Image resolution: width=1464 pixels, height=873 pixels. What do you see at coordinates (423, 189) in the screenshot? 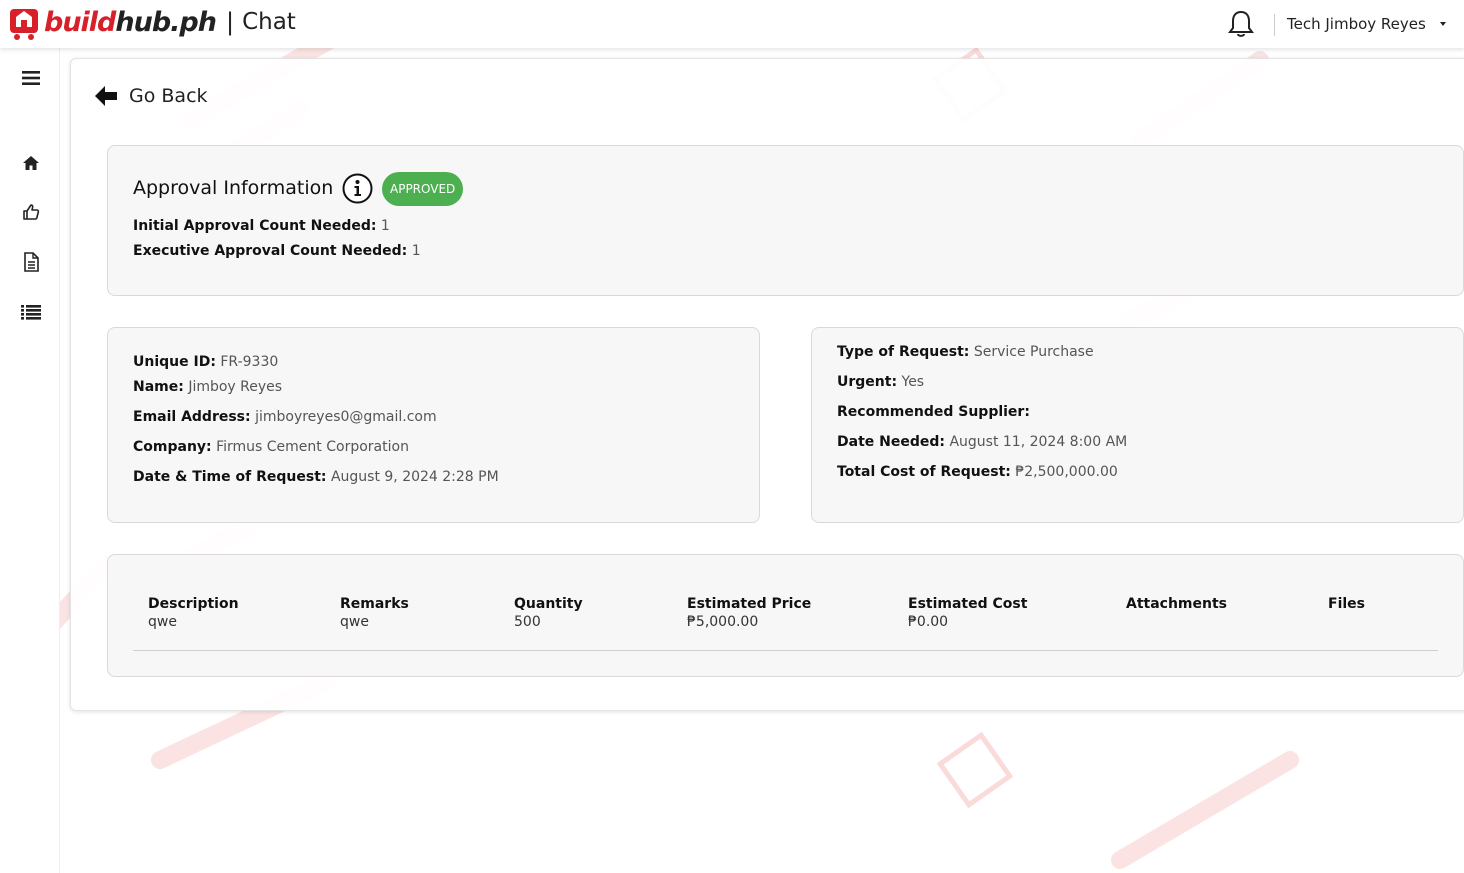
I see `status-badge: APPROVED` at bounding box center [423, 189].